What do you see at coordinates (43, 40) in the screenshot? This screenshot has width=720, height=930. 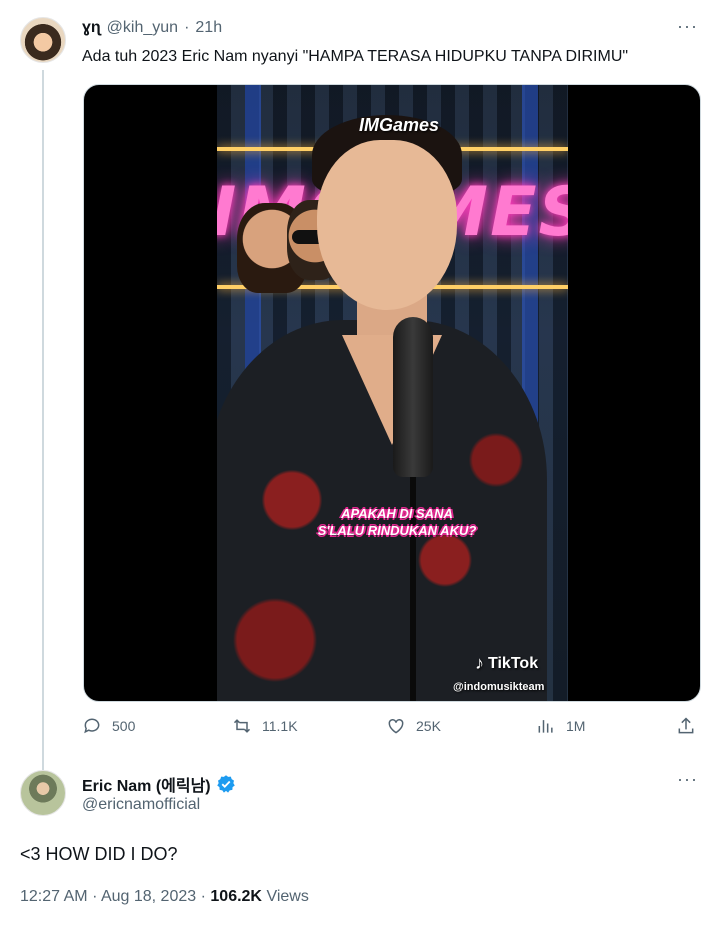 I see `avatar-kih-yun` at bounding box center [43, 40].